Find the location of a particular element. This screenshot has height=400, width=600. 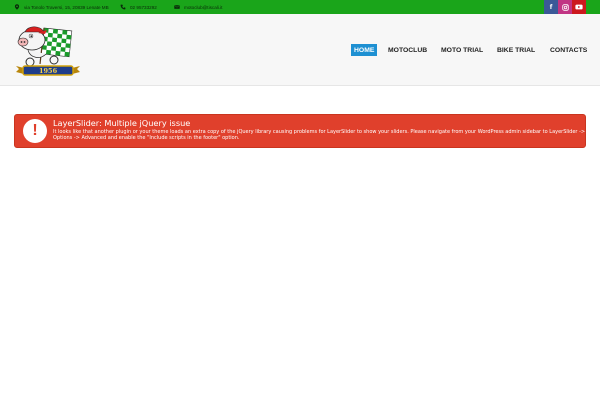

phone-icon is located at coordinates (123, 7).